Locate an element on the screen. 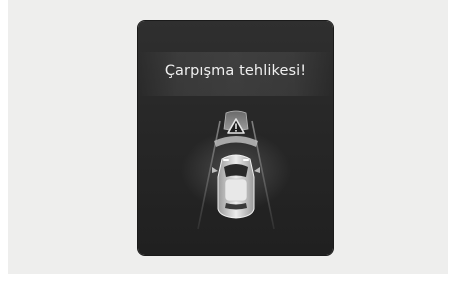 The height and width of the screenshot is (282, 449). forward-collision-scene is located at coordinates (236, 170).